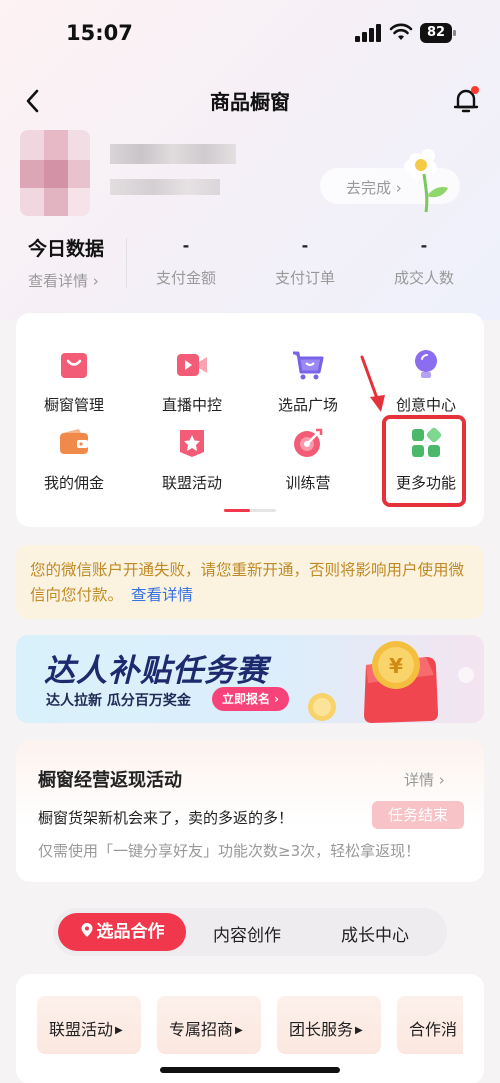  What do you see at coordinates (156, 671) in the screenshot?
I see `banner-title: 达人补贴任务赛` at bounding box center [156, 671].